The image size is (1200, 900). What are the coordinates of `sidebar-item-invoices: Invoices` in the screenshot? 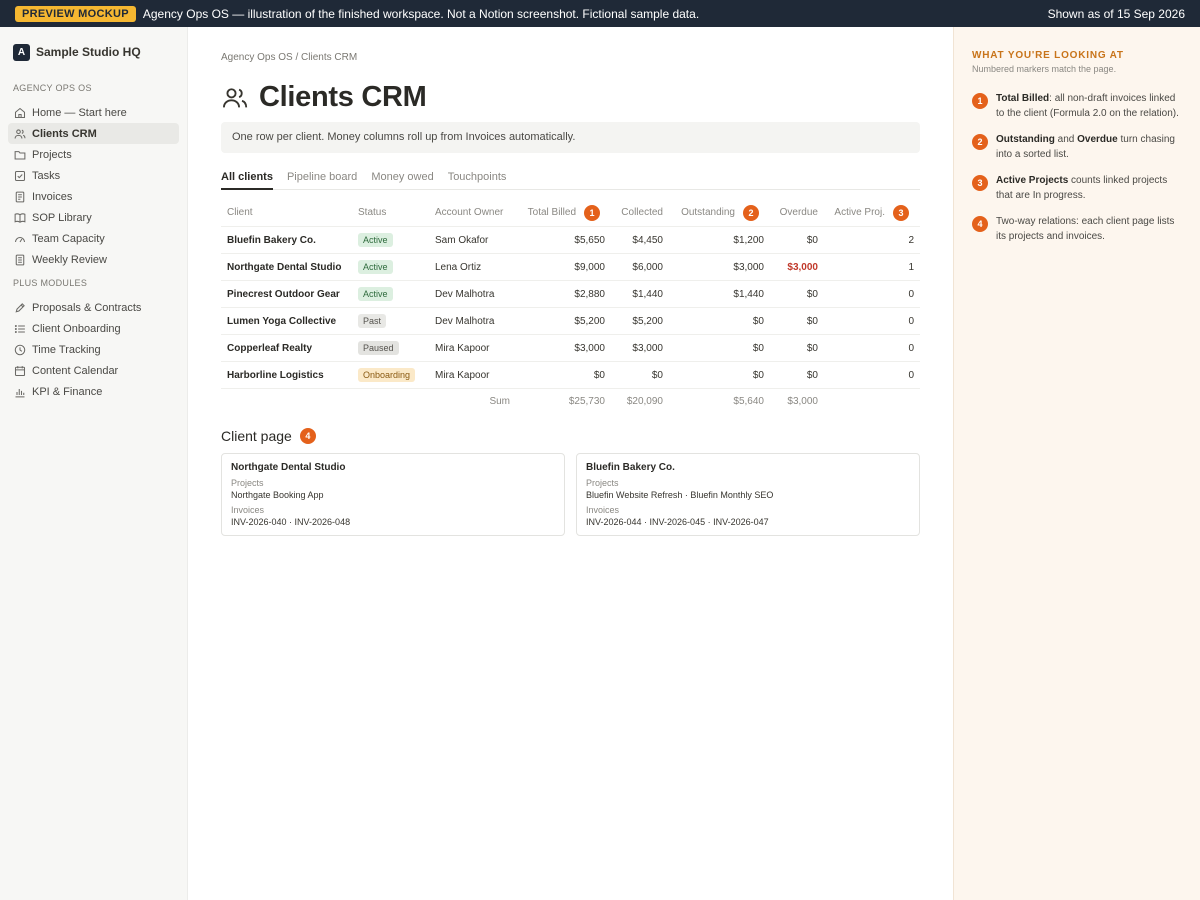 It's located at (93, 196).